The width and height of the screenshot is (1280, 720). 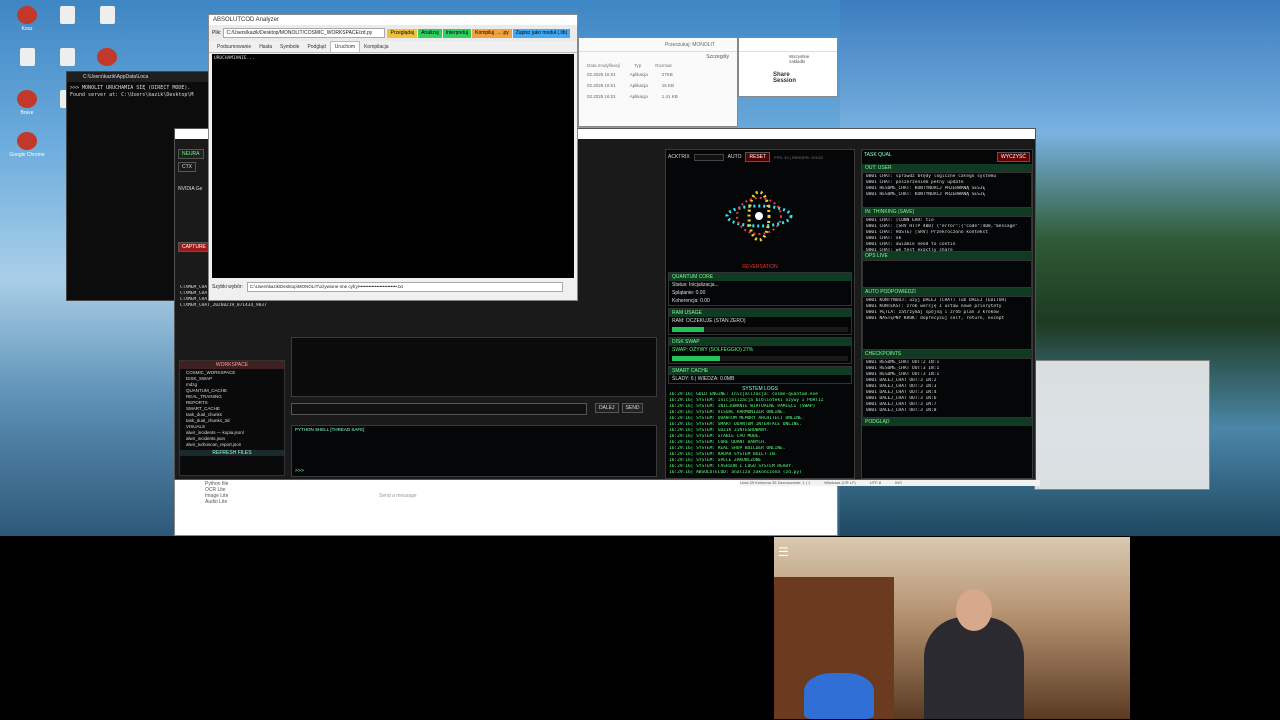 I want to click on details-button: Szczegóły, so click(x=717, y=57).